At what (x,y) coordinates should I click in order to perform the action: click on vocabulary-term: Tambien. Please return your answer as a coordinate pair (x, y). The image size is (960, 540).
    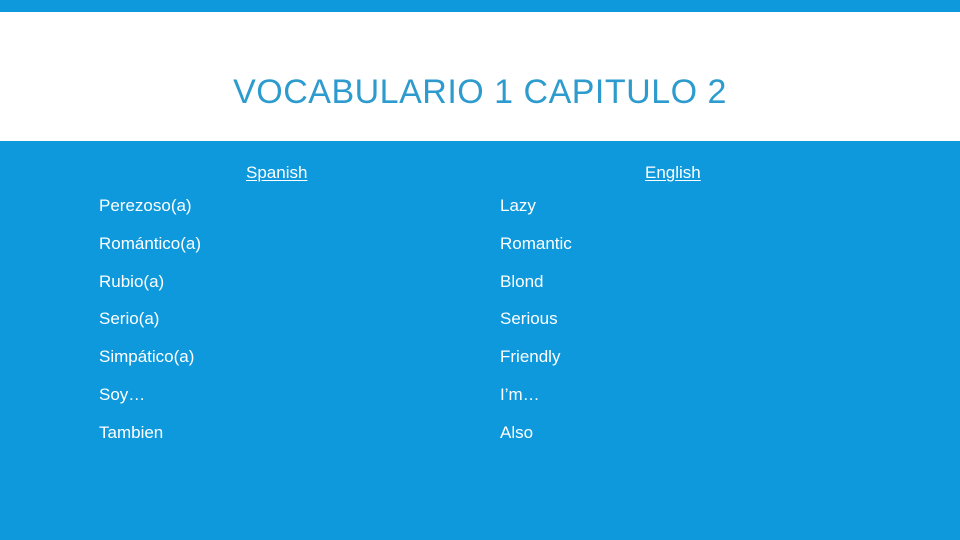
    Looking at the image, I should click on (131, 432).